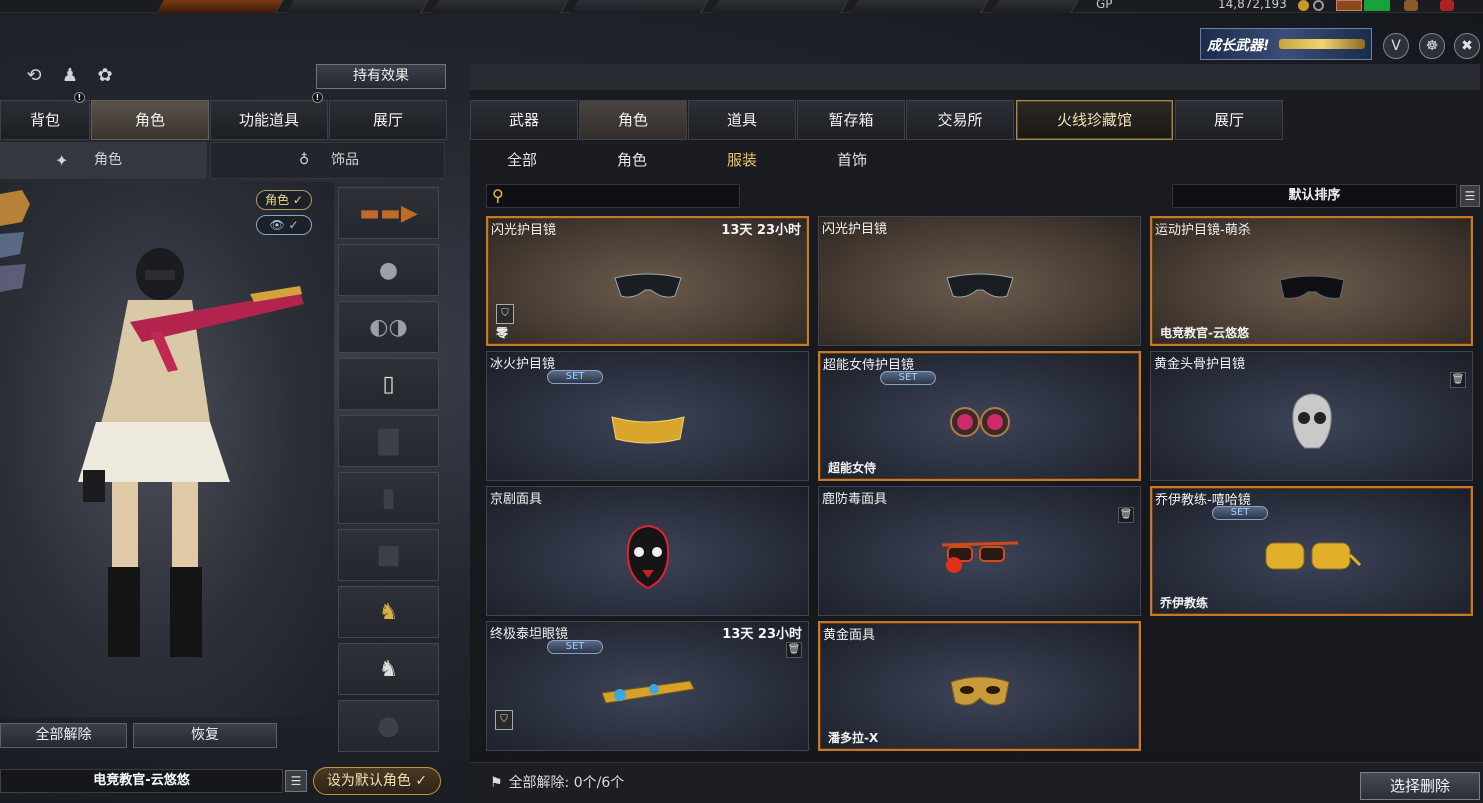 Image resolution: width=1483 pixels, height=803 pixels. I want to click on silver-horse-icon: ♞, so click(388, 669).